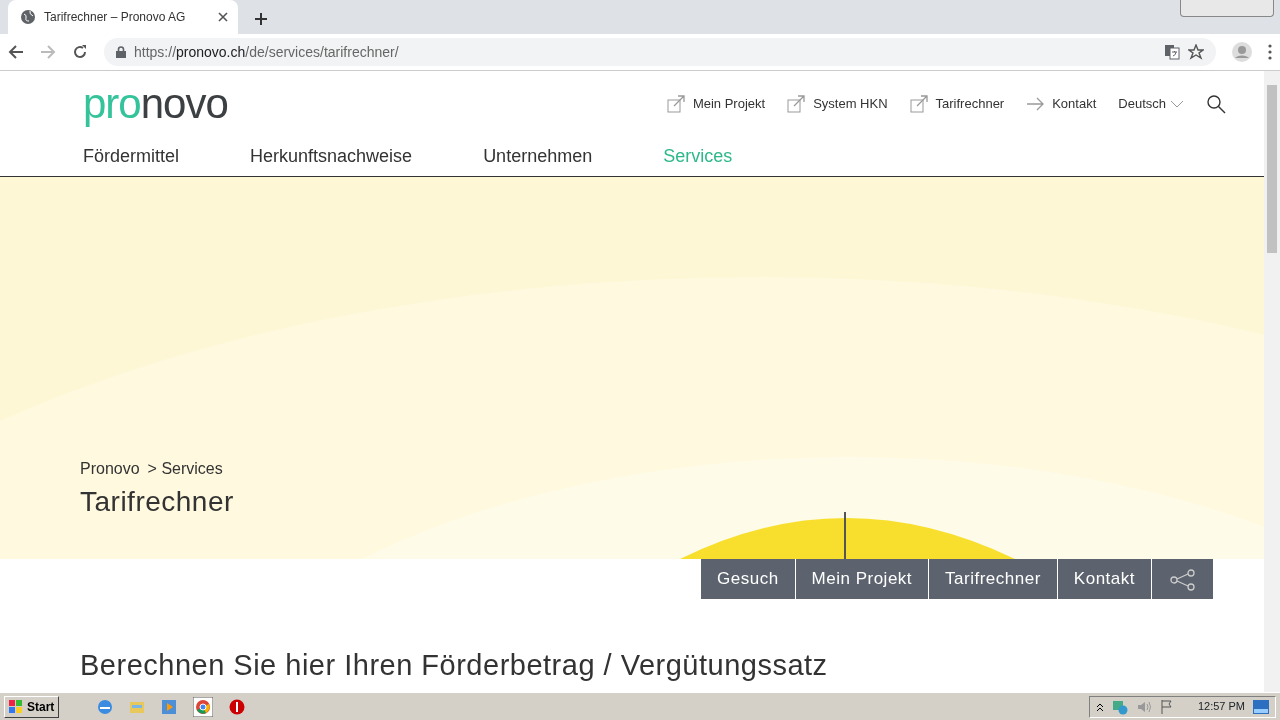 Image resolution: width=1280 pixels, height=720 pixels. Describe the element at coordinates (121, 52) in the screenshot. I see `lock-icon` at that location.